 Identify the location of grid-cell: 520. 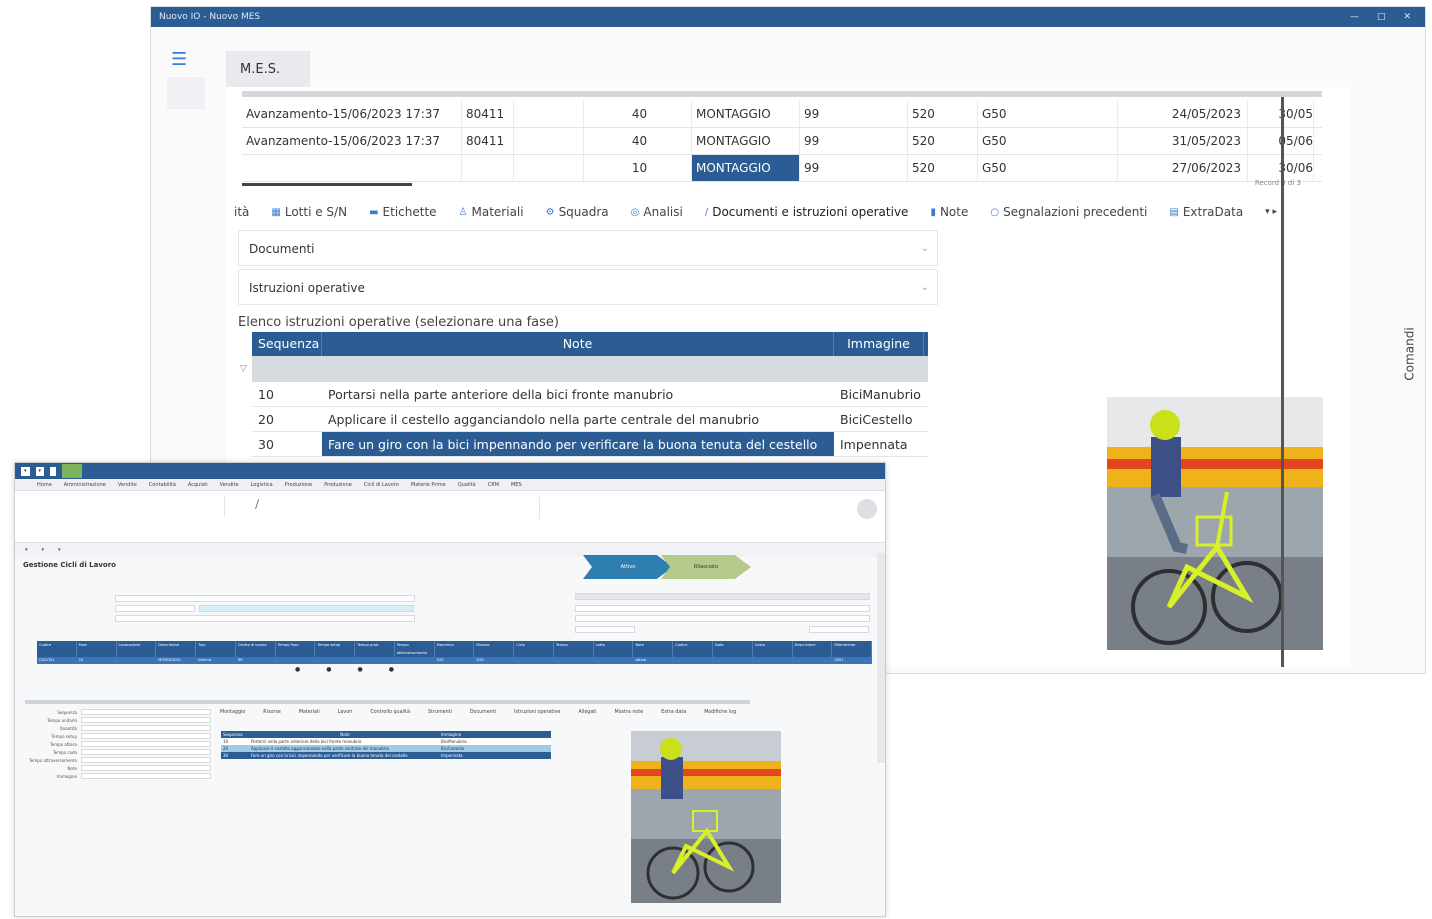
(943, 114).